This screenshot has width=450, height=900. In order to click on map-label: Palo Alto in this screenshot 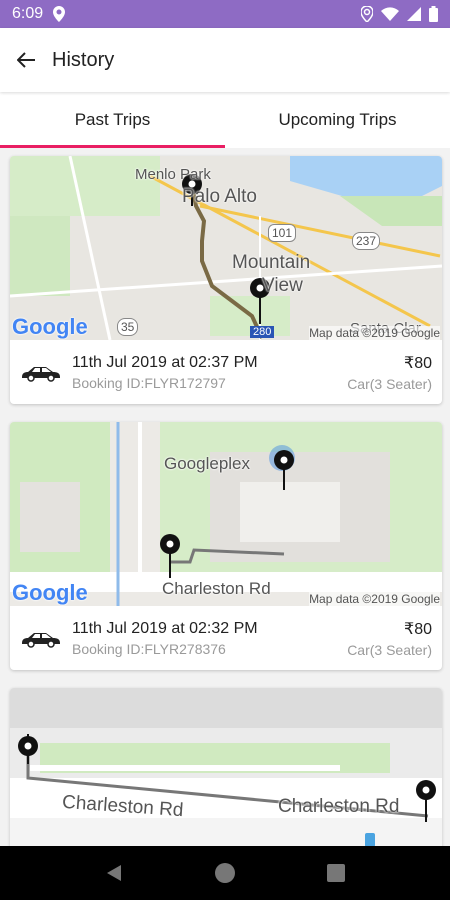, I will do `click(219, 196)`.